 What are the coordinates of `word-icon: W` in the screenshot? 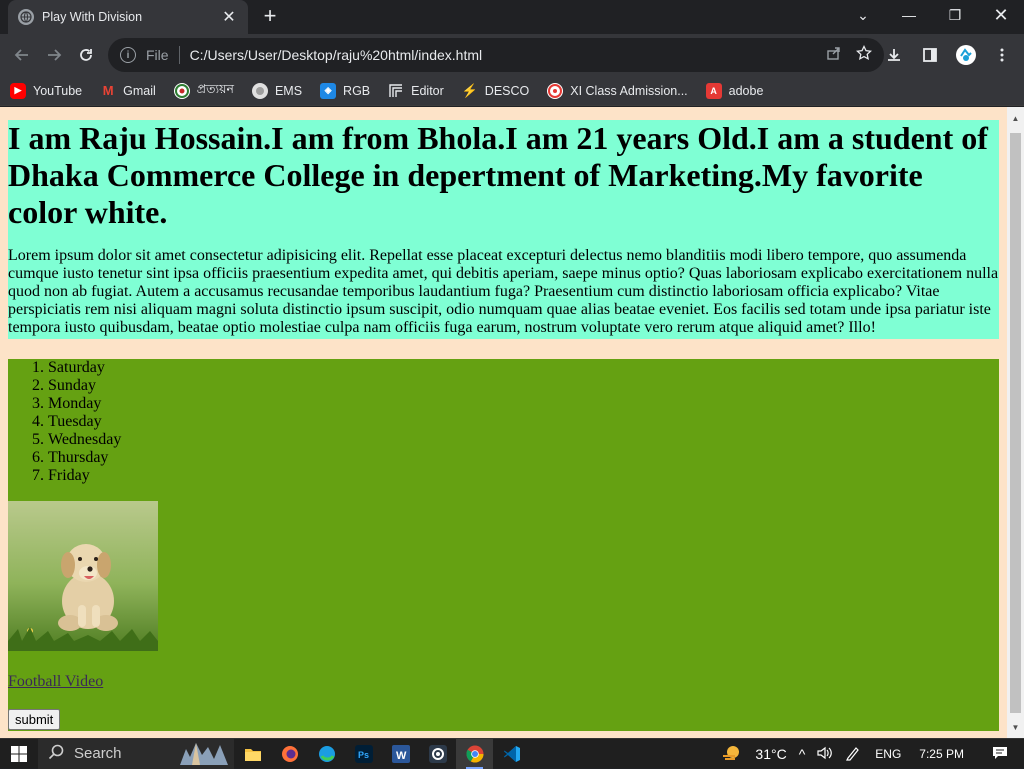 It's located at (400, 754).